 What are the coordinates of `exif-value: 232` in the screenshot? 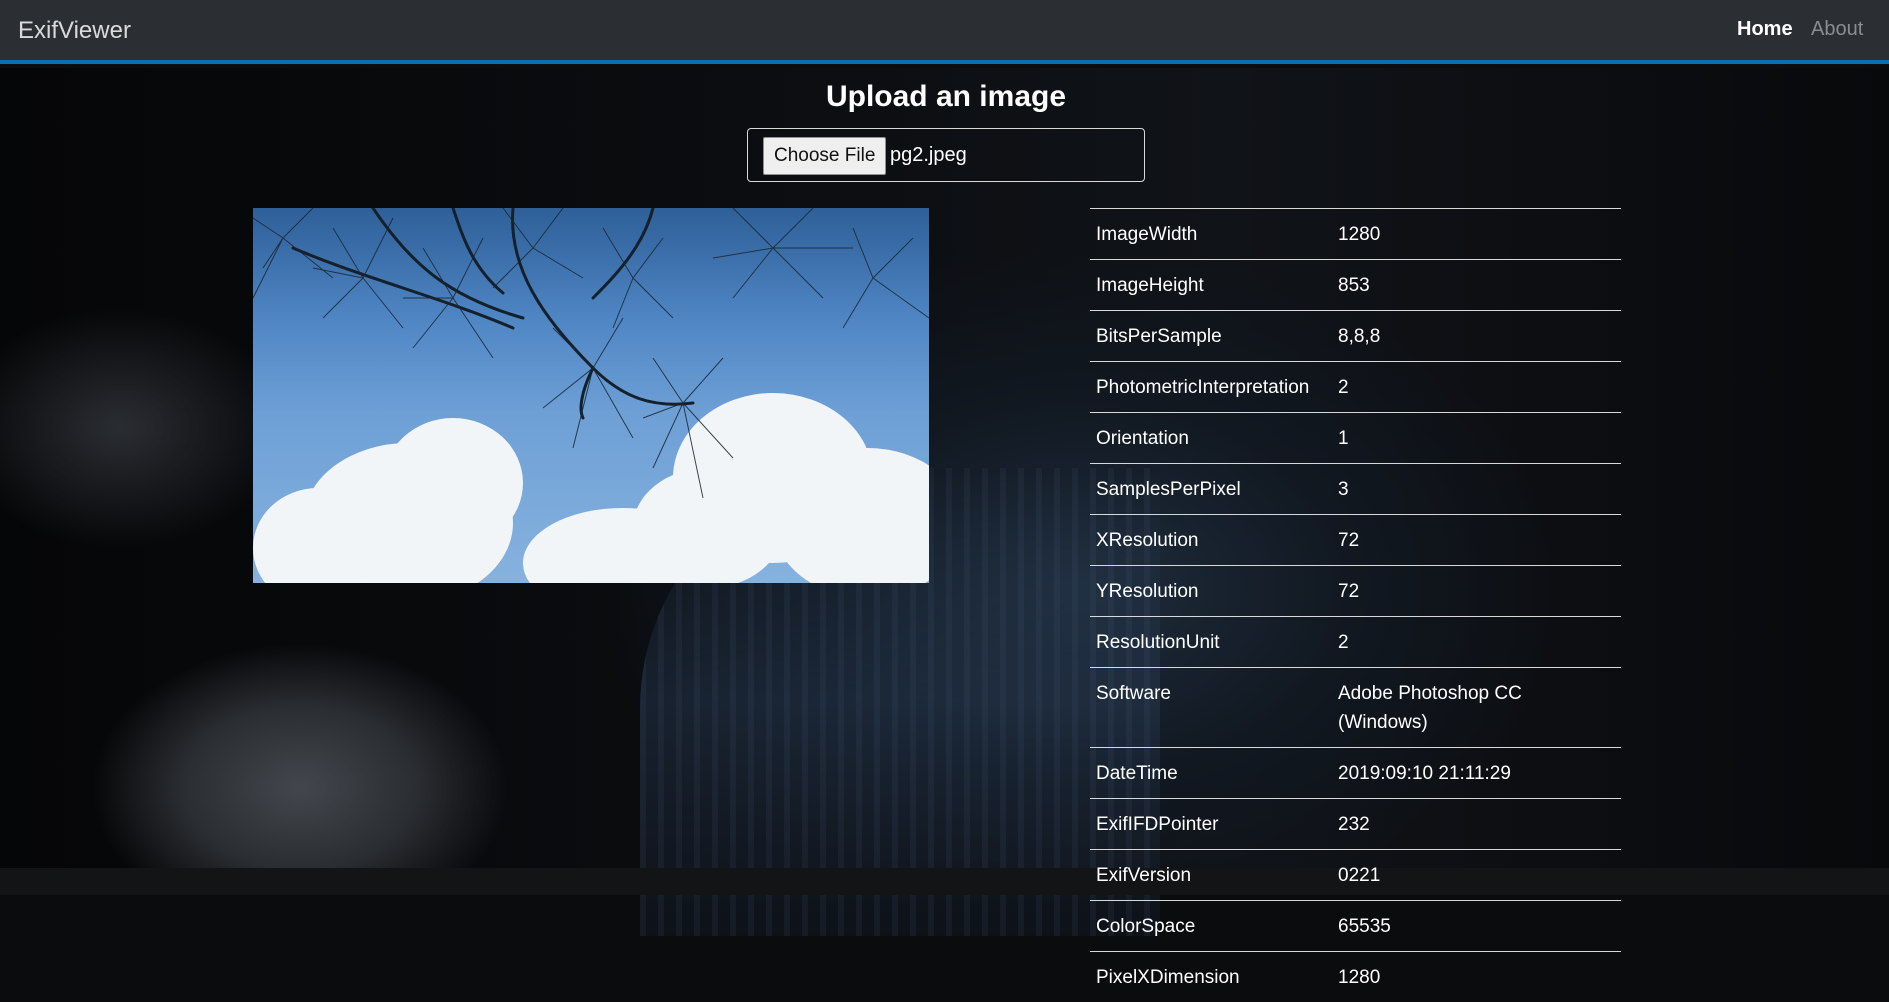 It's located at (1476, 824).